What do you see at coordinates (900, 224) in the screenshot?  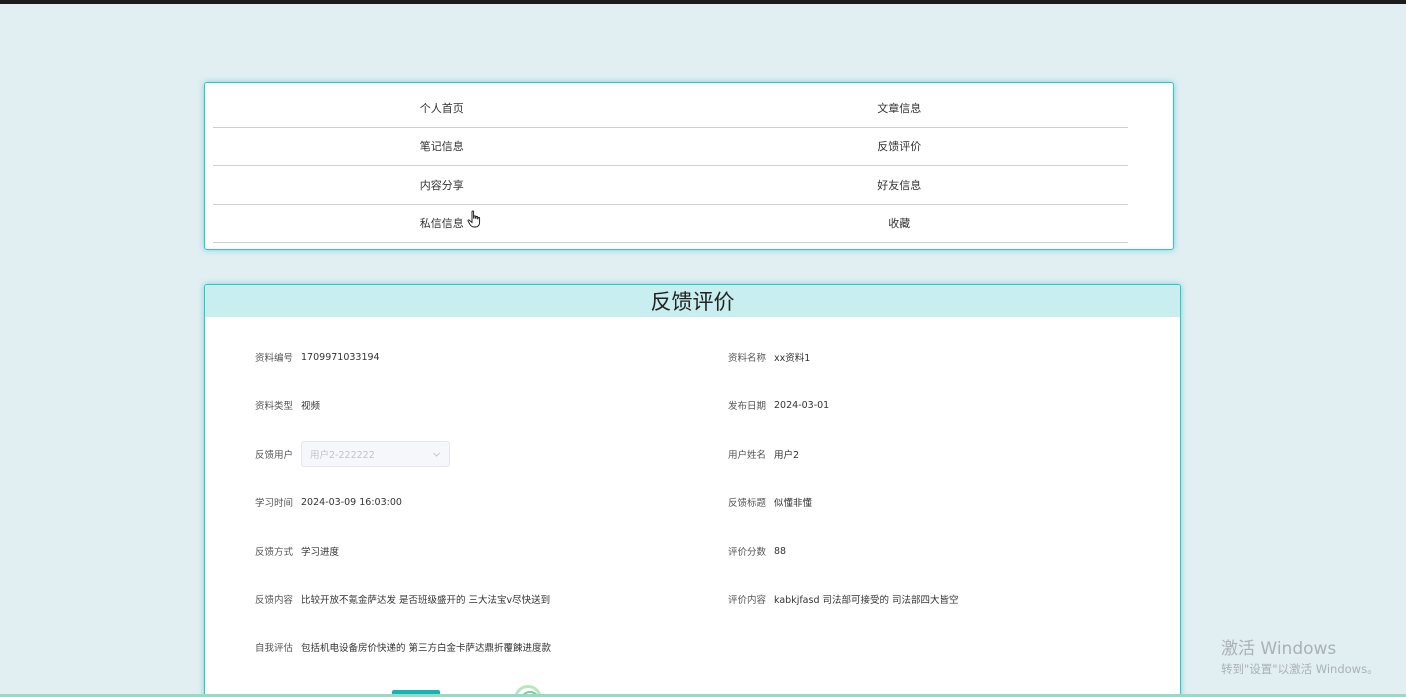 I see `nav-item-favorites: 收藏` at bounding box center [900, 224].